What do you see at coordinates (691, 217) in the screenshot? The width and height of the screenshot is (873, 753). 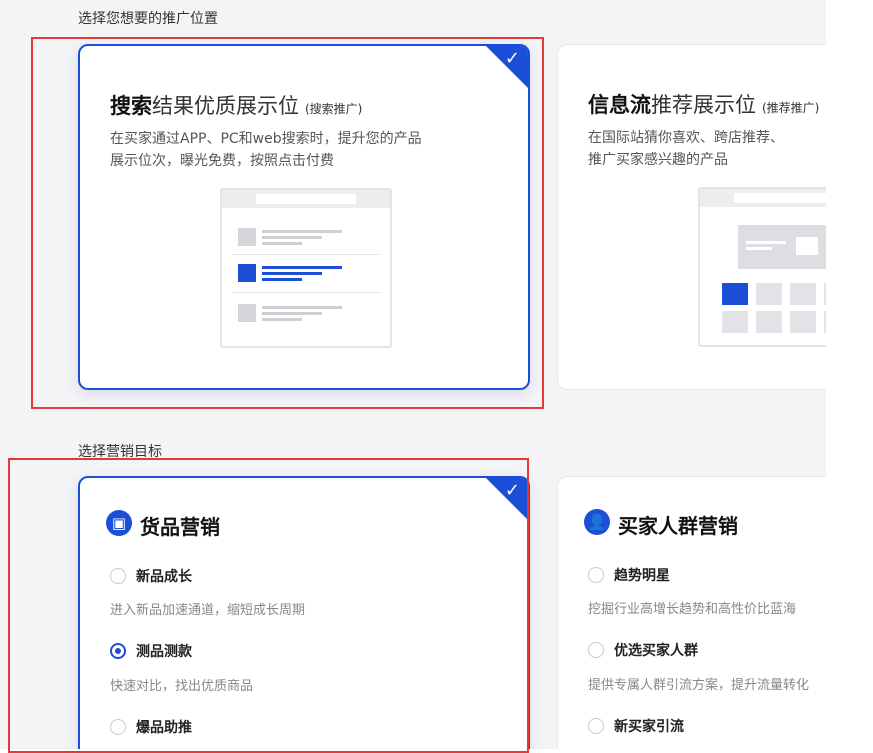 I see `feed-placement-card: 信息流推荐展示位 (推荐推广) 在国际站猜你喜欢、跨店推荐、 推广买家感兴趣的产品` at bounding box center [691, 217].